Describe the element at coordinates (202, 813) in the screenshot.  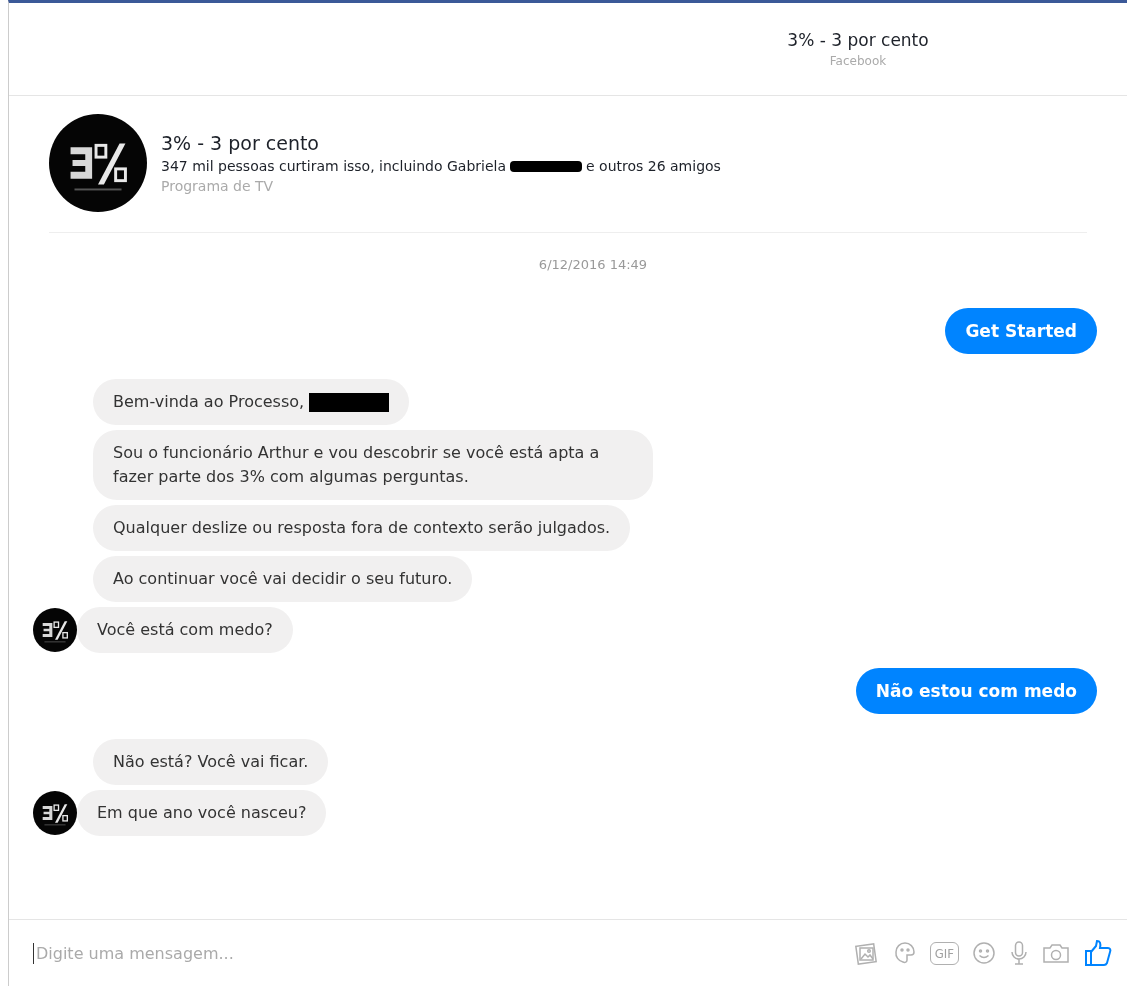
I see `message-bubble: Em que ano você nasceu?` at that location.